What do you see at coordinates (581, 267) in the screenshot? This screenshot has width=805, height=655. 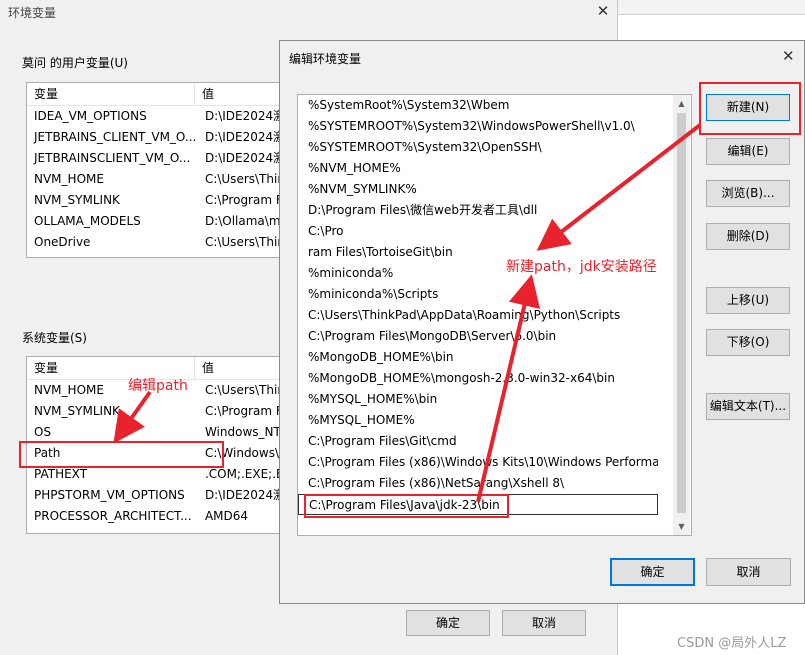 I see `new-path-annotation: 新建path，jdk安装路径` at bounding box center [581, 267].